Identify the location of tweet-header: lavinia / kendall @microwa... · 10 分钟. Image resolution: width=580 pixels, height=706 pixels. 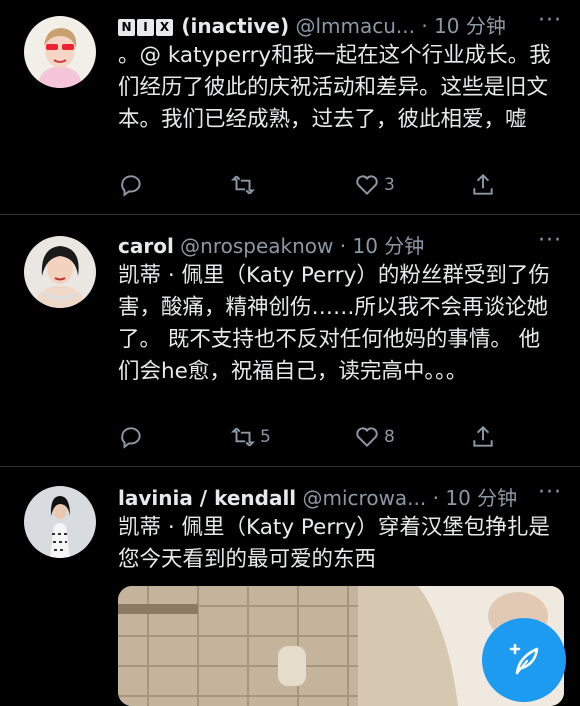
(341, 496).